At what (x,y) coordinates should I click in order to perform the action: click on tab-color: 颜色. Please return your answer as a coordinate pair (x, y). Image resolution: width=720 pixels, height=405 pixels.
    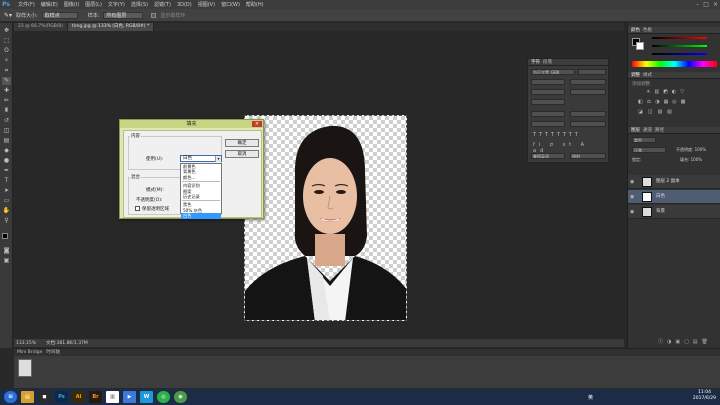
    Looking at the image, I should click on (635, 30).